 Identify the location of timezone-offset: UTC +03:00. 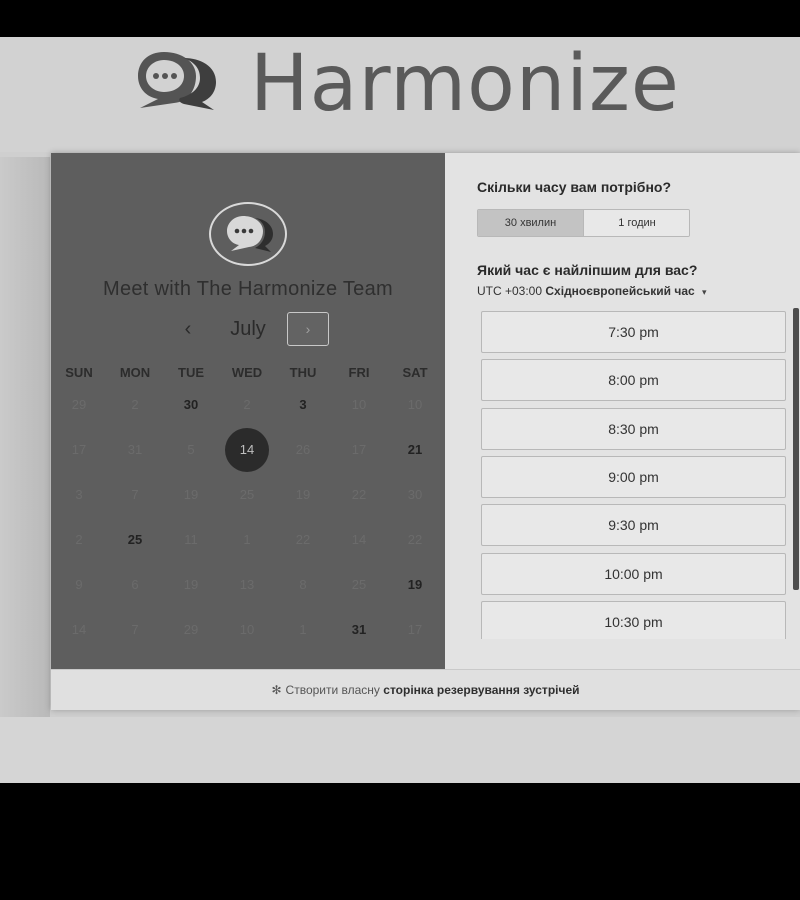
(510, 291).